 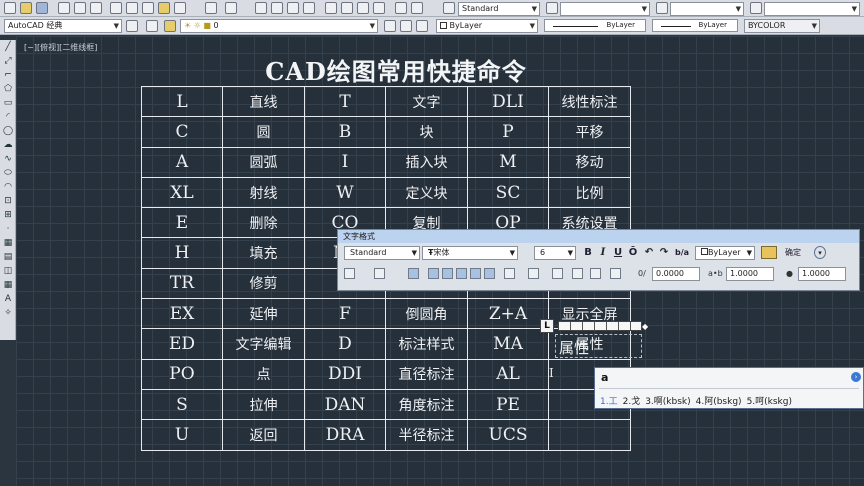 What do you see at coordinates (618, 252) in the screenshot?
I see `underline-button: U` at bounding box center [618, 252].